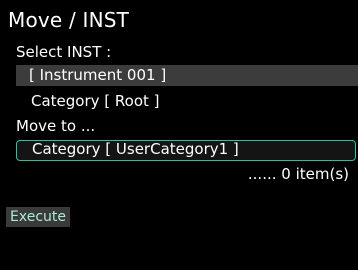 This screenshot has width=358, height=270. Describe the element at coordinates (97, 75) in the screenshot. I see `selected-instrument: [ Instrument 001 ]` at that location.